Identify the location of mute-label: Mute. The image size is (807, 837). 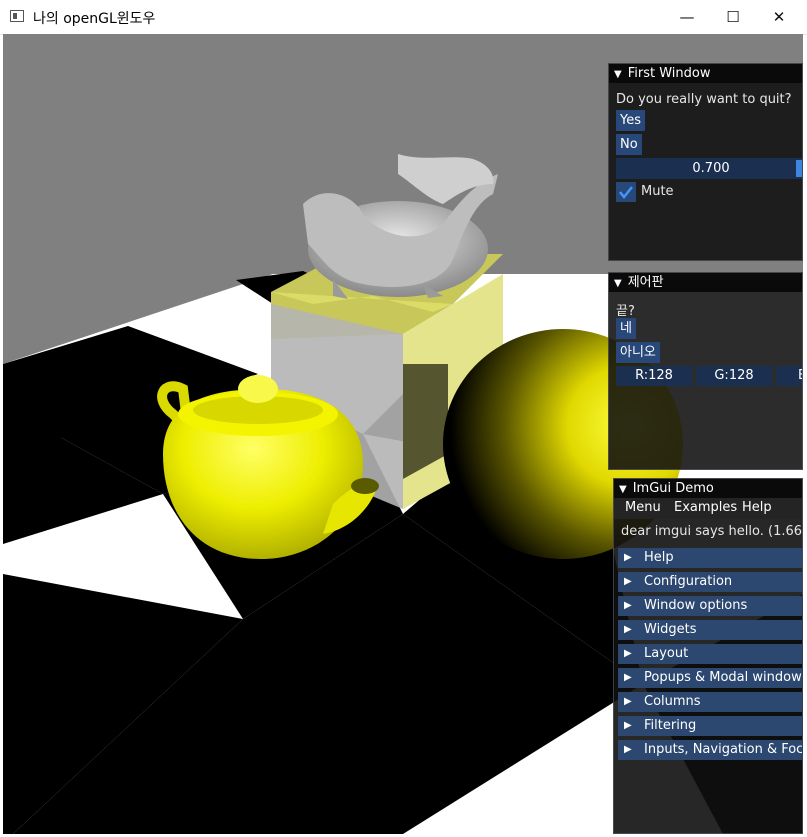
(657, 191).